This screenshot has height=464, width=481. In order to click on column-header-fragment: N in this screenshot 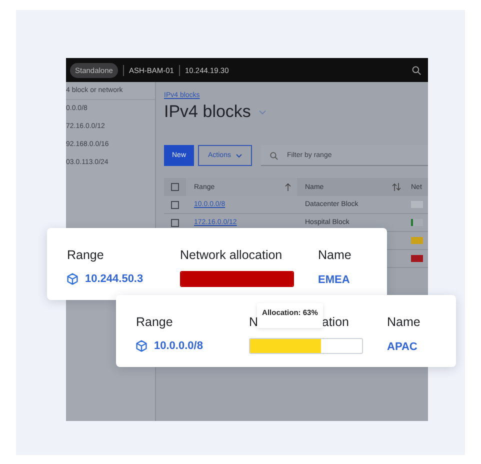, I will do `click(253, 322)`.